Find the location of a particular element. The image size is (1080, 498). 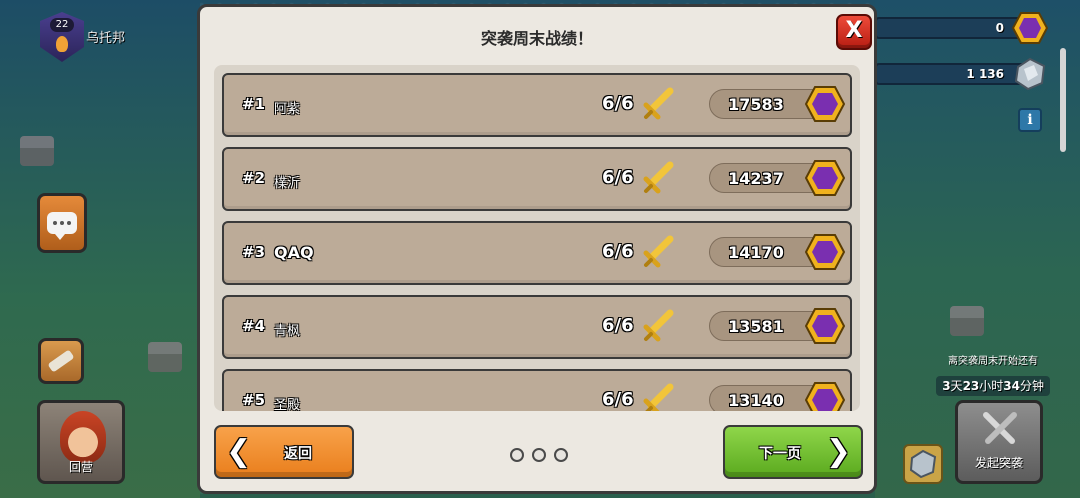

capital-gold-count: 1 136 is located at coordinates (985, 74).